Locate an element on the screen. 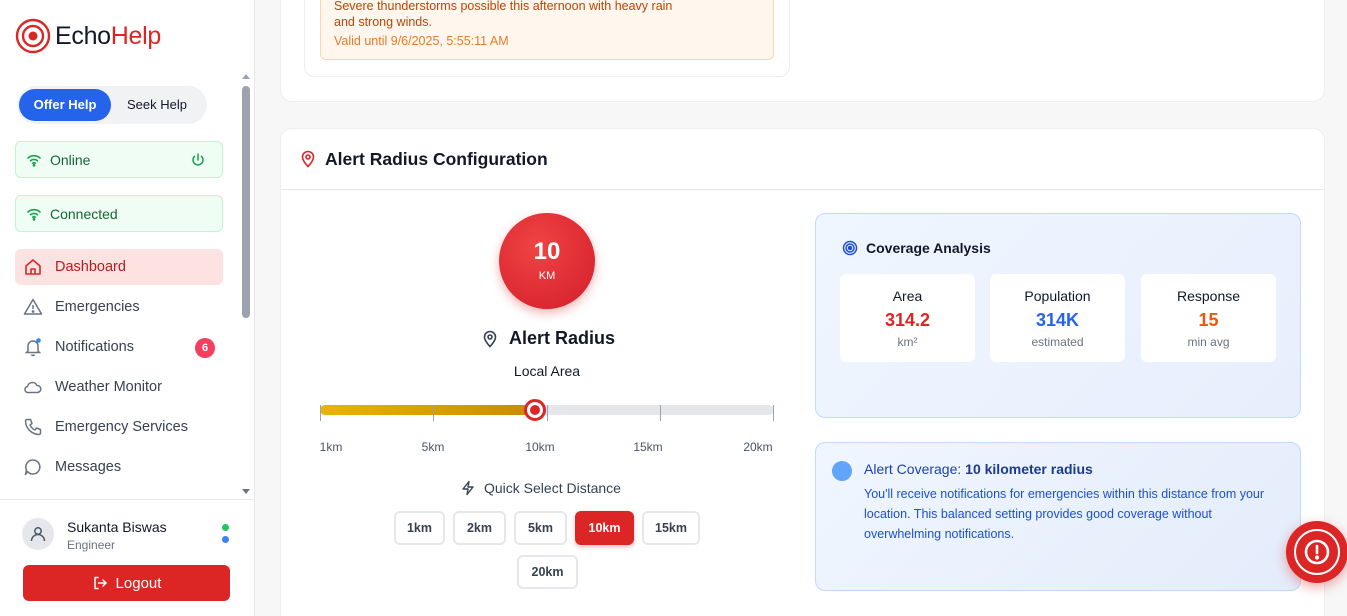  quick-select-1km: 1km is located at coordinates (419, 528).